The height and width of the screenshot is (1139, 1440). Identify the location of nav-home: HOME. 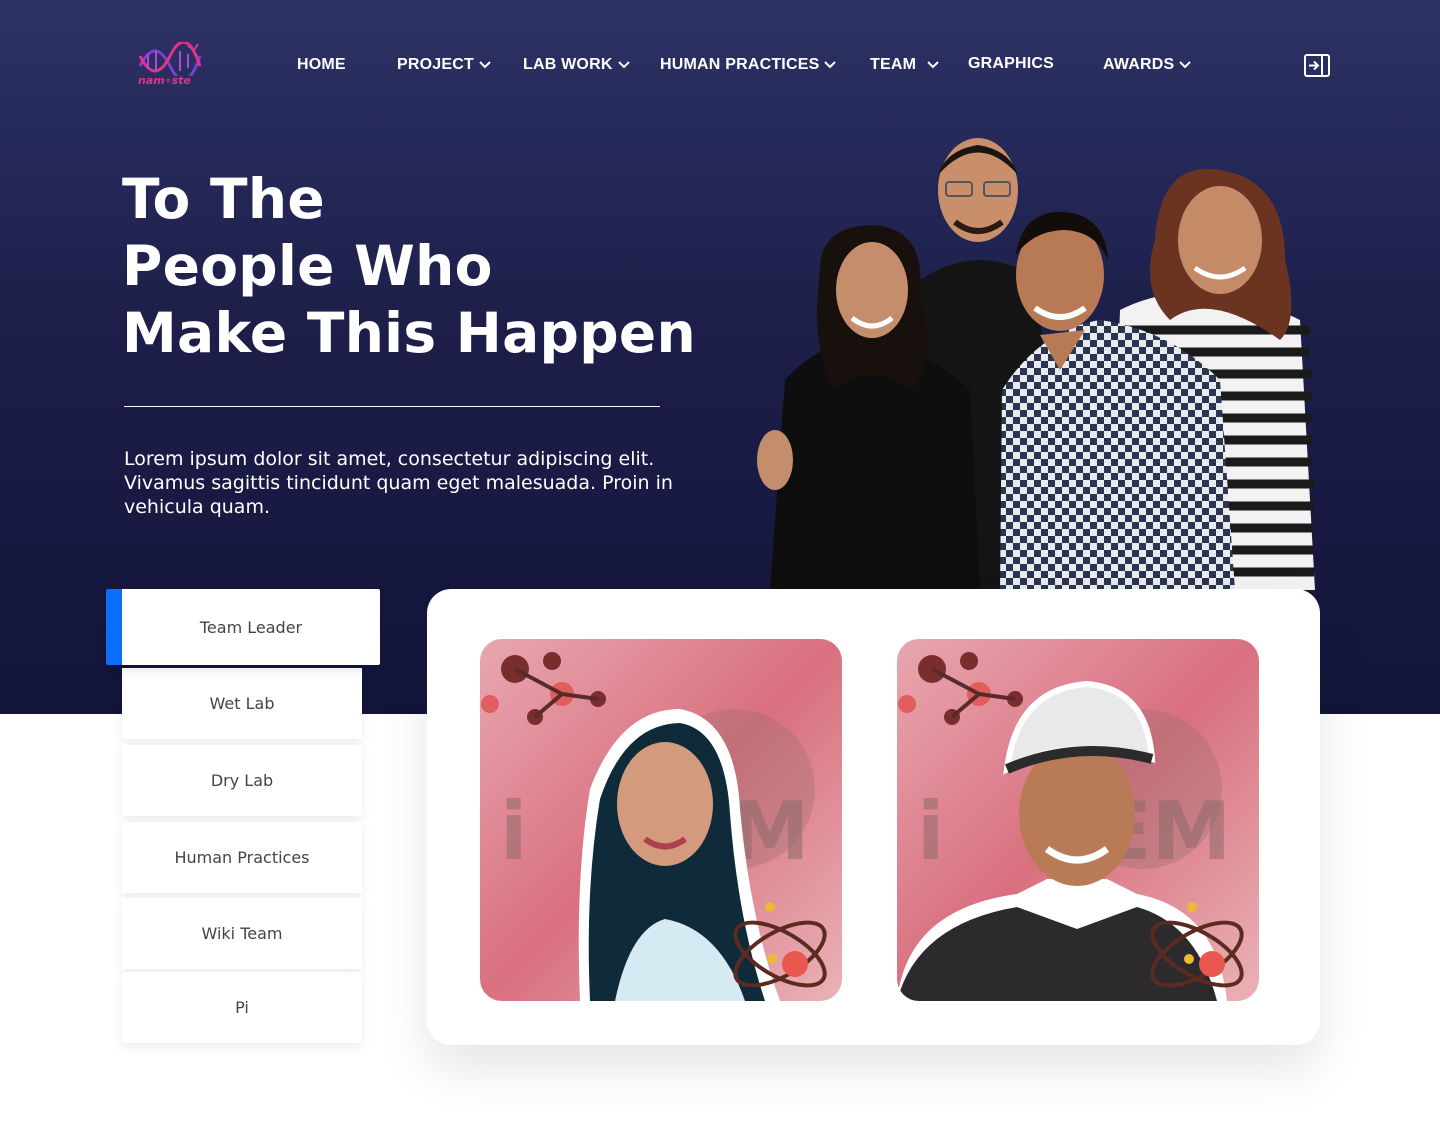
(321, 65).